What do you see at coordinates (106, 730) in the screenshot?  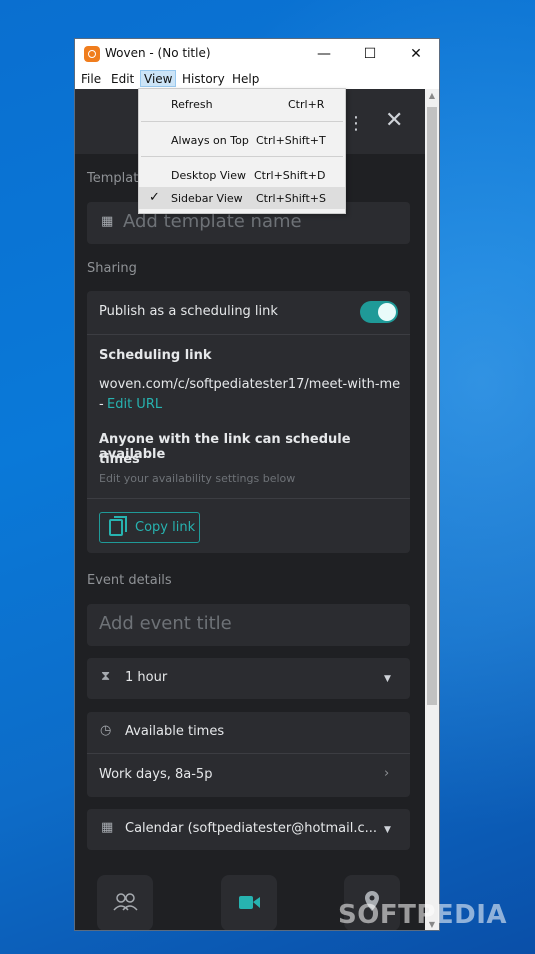 I see `clock-icon: ◷` at bounding box center [106, 730].